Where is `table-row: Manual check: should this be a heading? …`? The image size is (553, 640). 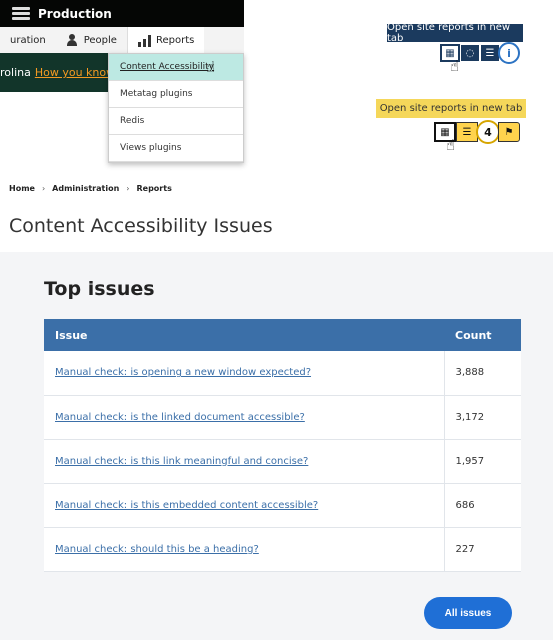 table-row: Manual check: should this be a heading? … is located at coordinates (282, 549).